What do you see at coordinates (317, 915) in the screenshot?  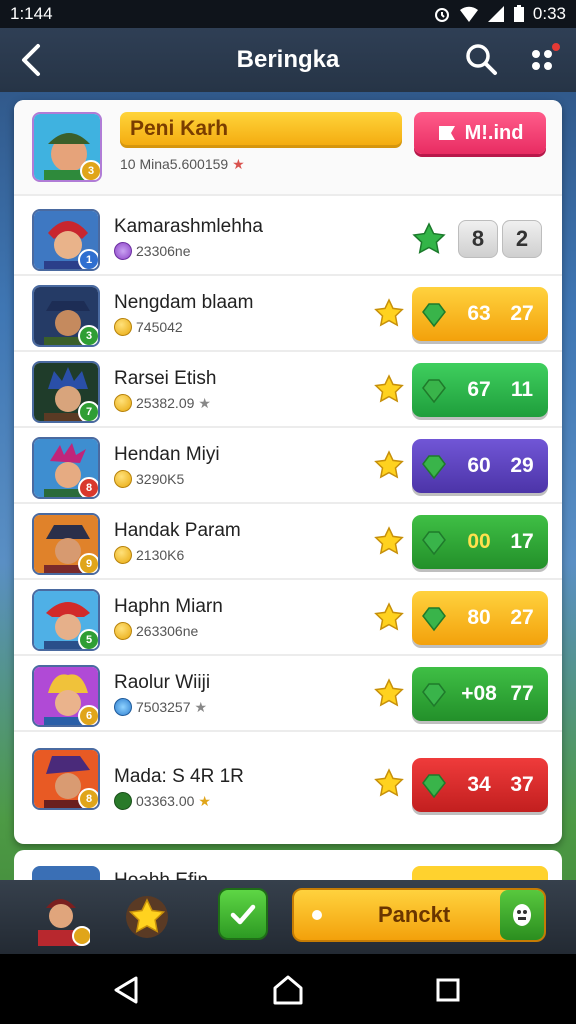 I see `dot-icon` at bounding box center [317, 915].